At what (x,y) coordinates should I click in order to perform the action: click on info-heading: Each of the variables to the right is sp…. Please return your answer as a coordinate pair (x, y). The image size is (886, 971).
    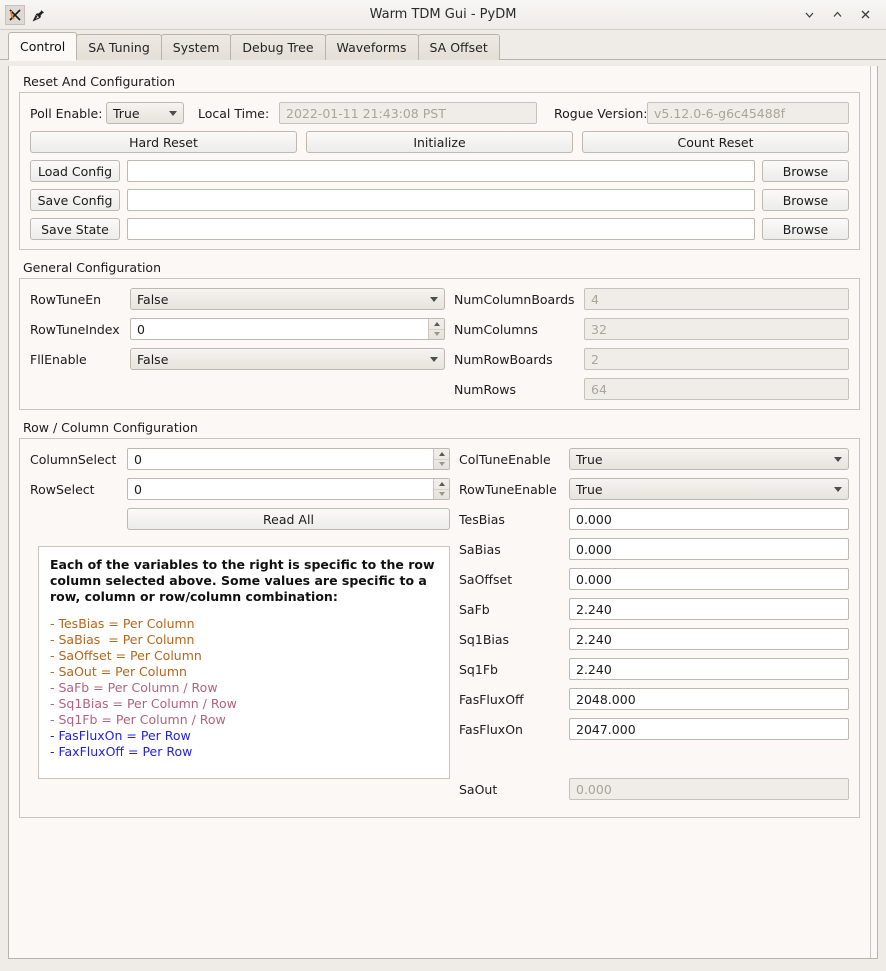
    Looking at the image, I should click on (242, 580).